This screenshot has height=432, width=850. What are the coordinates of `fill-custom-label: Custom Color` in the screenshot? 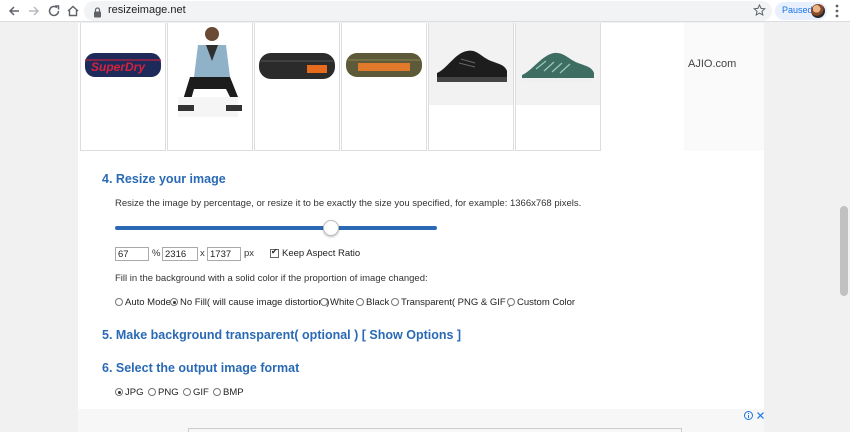 It's located at (546, 302).